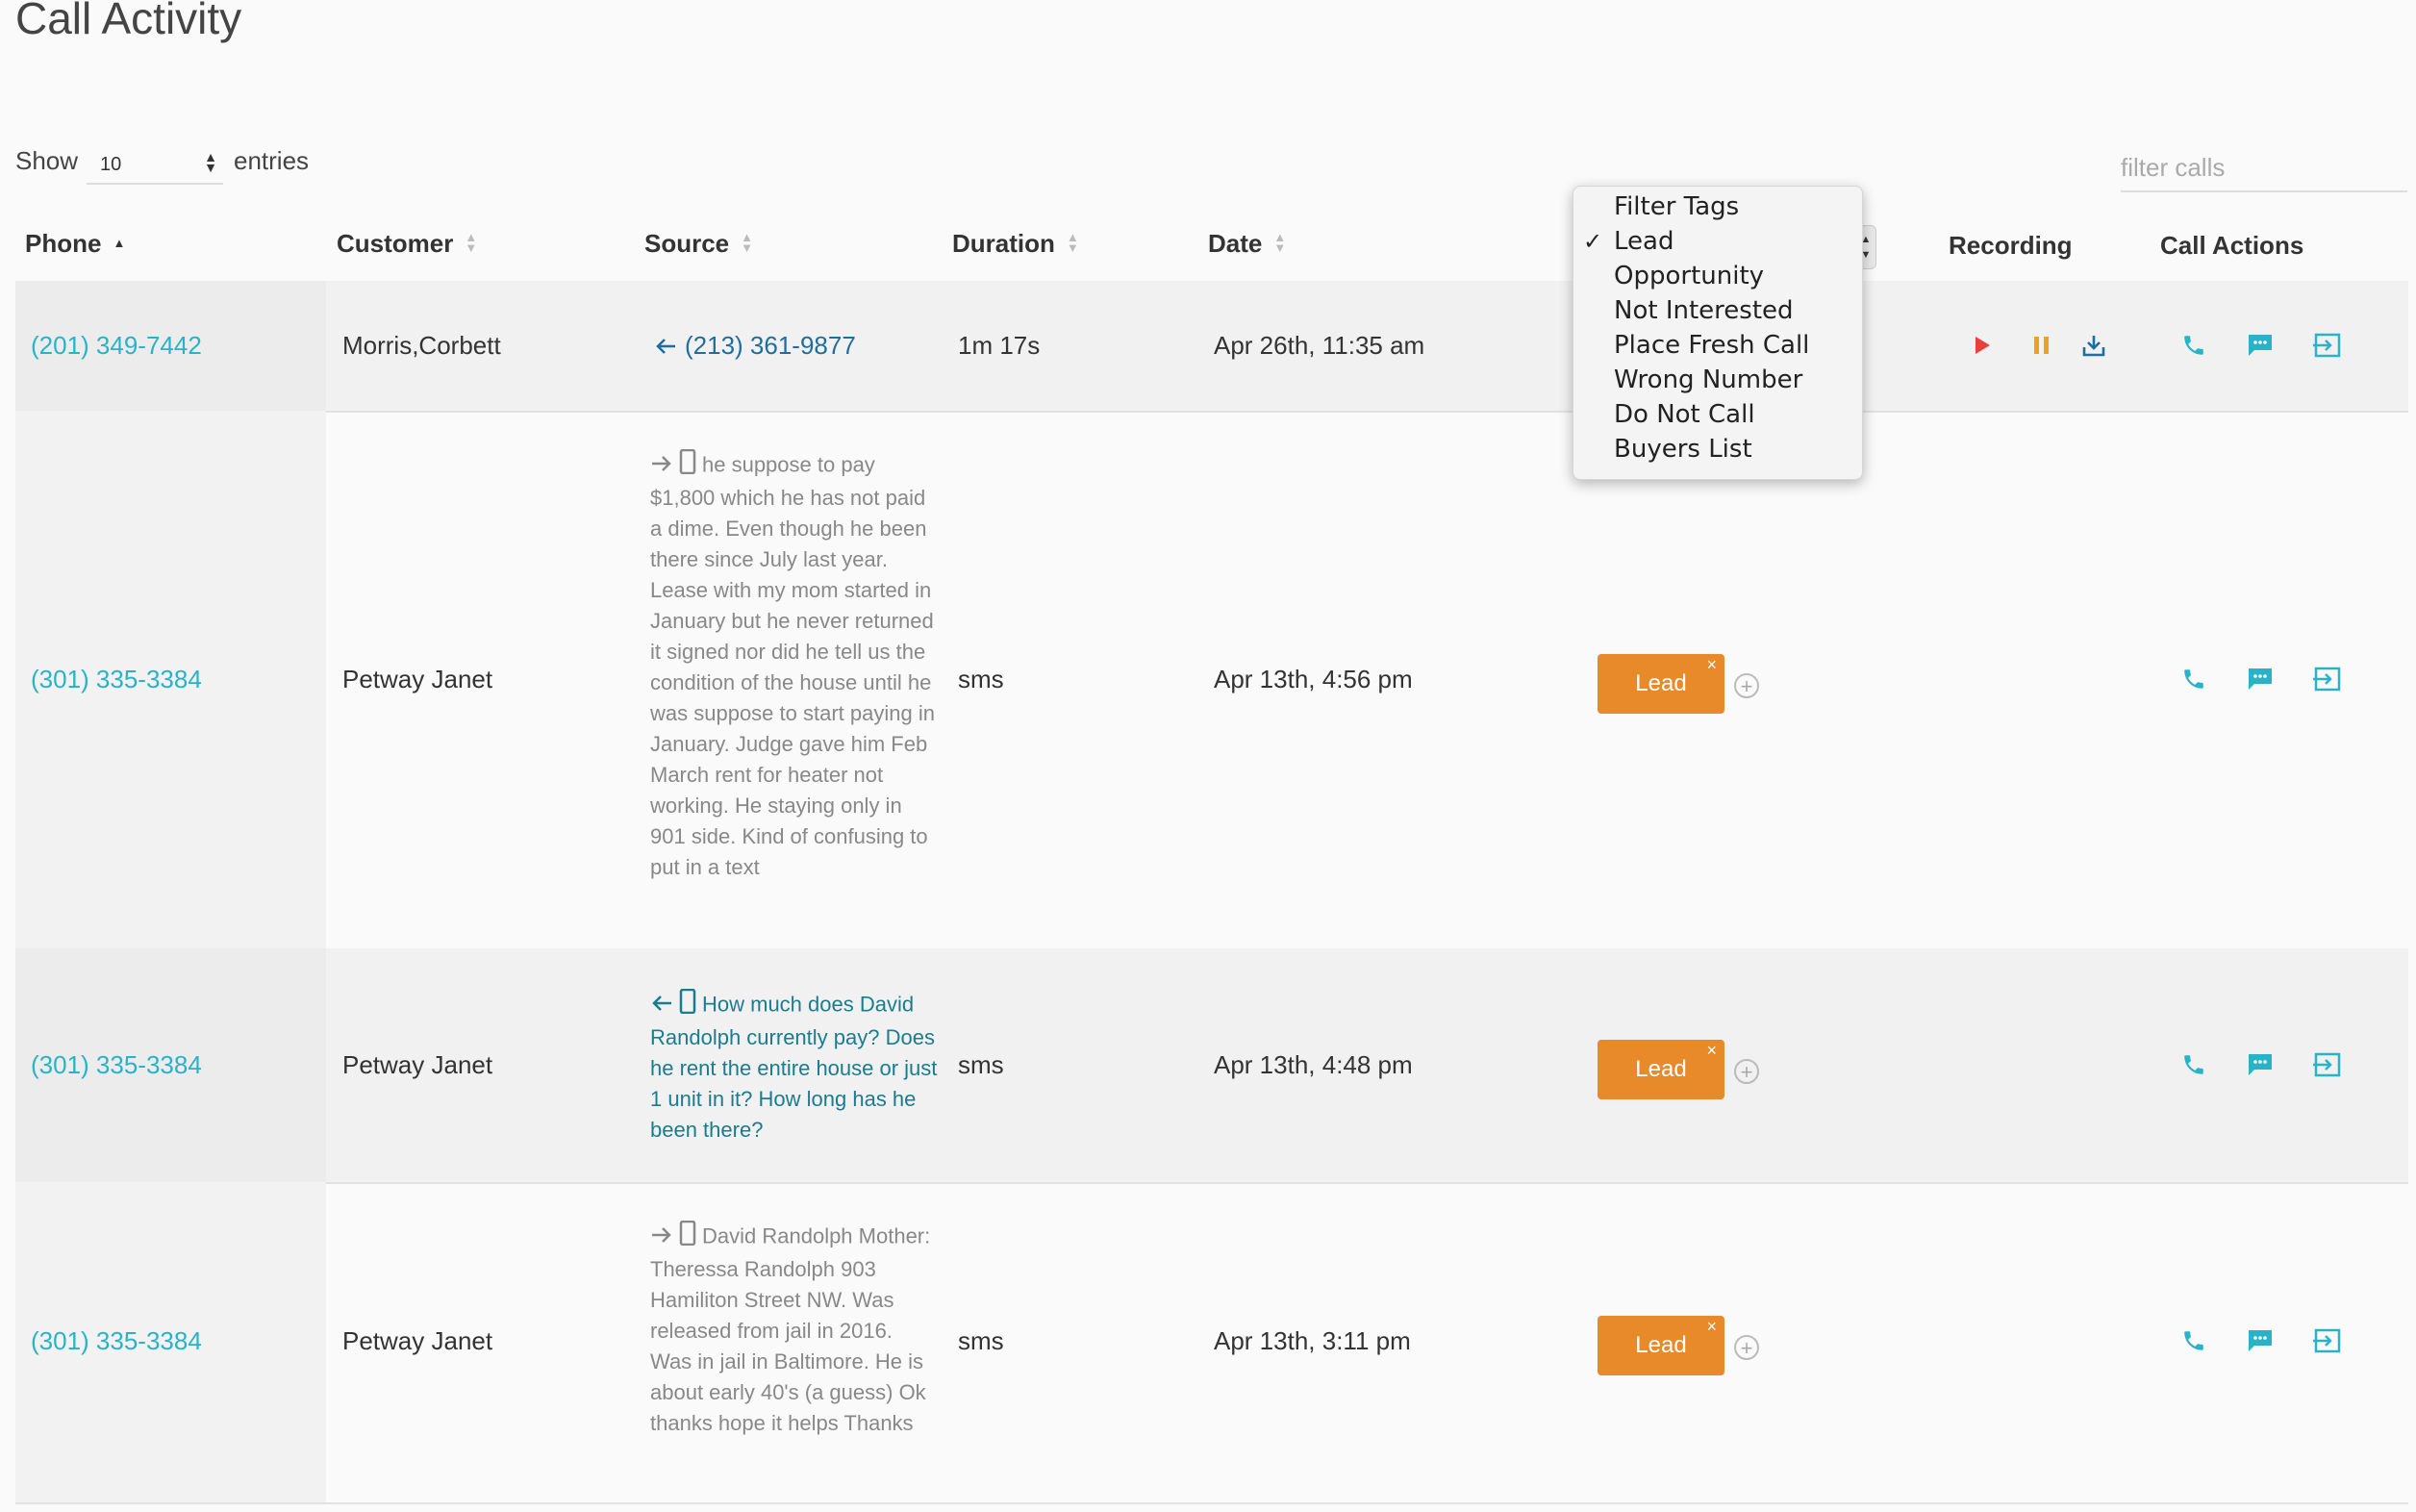  Describe the element at coordinates (2093, 348) in the screenshot. I see `download-icon` at that location.